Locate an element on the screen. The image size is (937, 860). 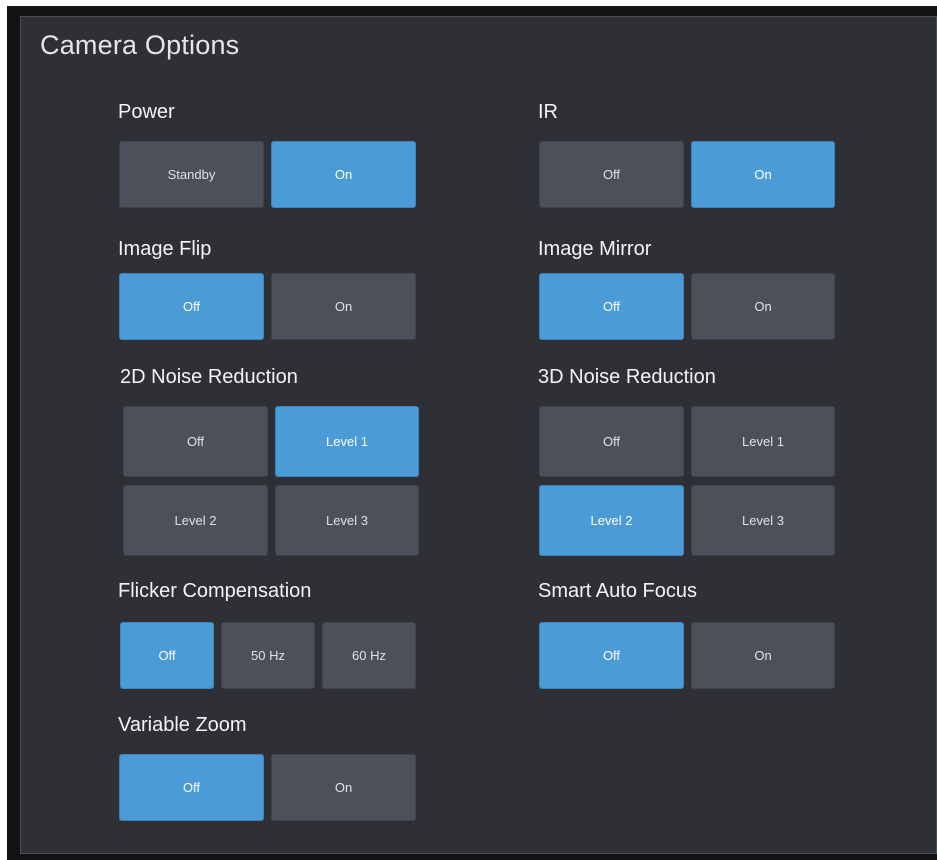
noise-2d-level-3-button: Level 3 is located at coordinates (347, 520).